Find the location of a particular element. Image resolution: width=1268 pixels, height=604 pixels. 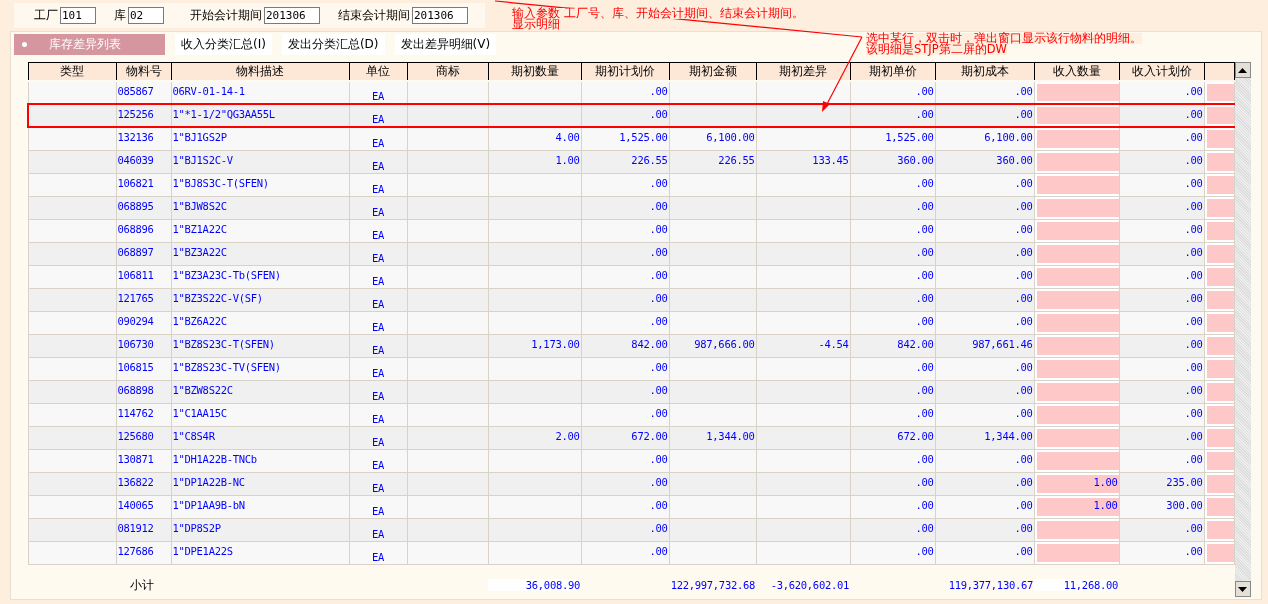

table-cell: 1.00 is located at coordinates (534, 161).